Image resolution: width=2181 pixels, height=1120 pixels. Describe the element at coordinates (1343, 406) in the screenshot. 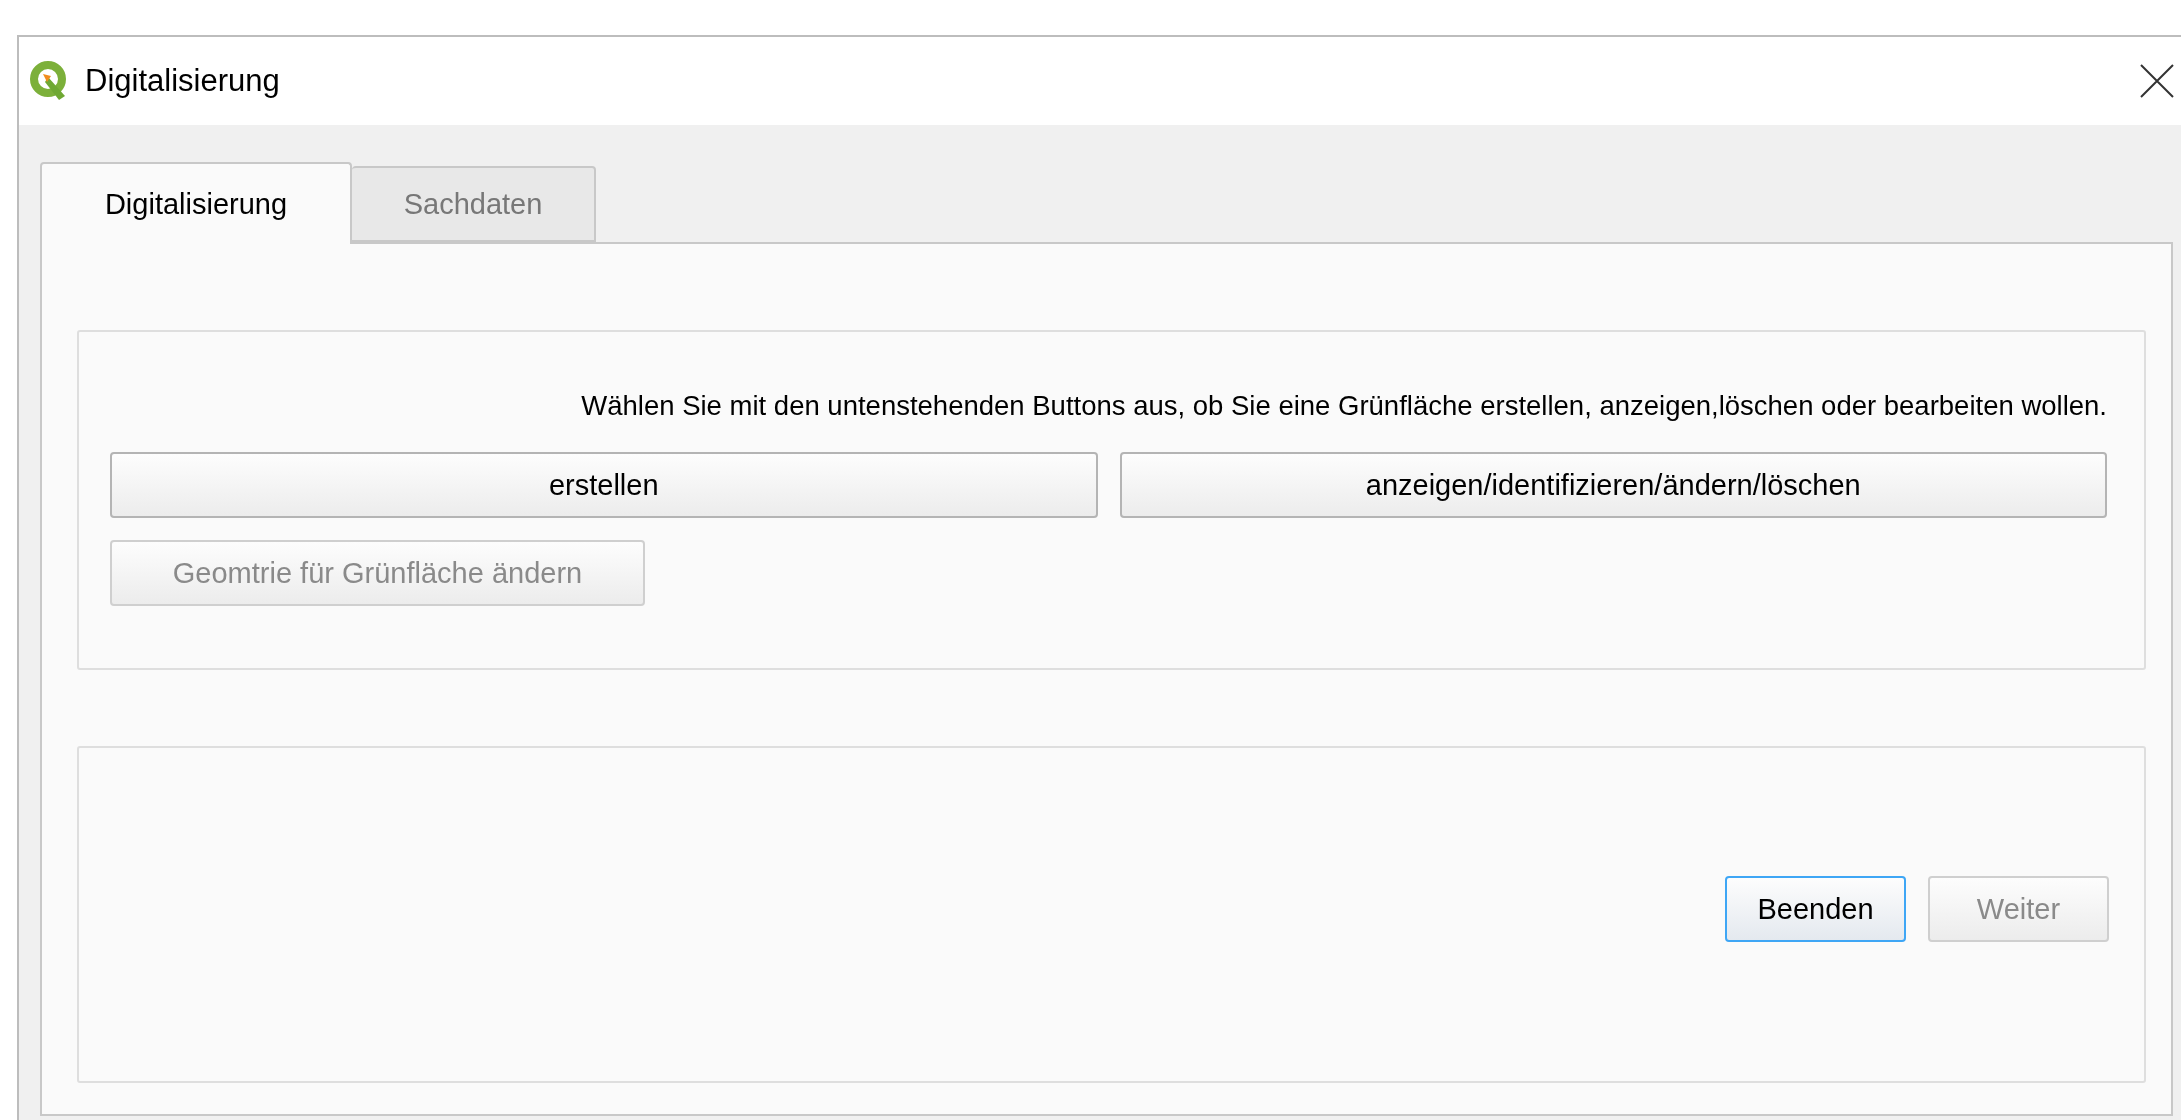

I see `instruction-text: Wählen Sie mit den untenstehenden Buttons aus, ob Sie eine Grünfläche erstellen, anzeigen,löschen oder bearbeiten wollen.` at that location.